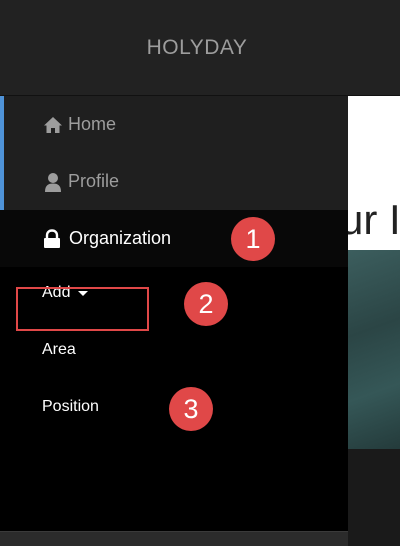 Image resolution: width=400 pixels, height=546 pixels. Describe the element at coordinates (94, 181) in the screenshot. I see `sidebar-item-label: Profile` at that location.